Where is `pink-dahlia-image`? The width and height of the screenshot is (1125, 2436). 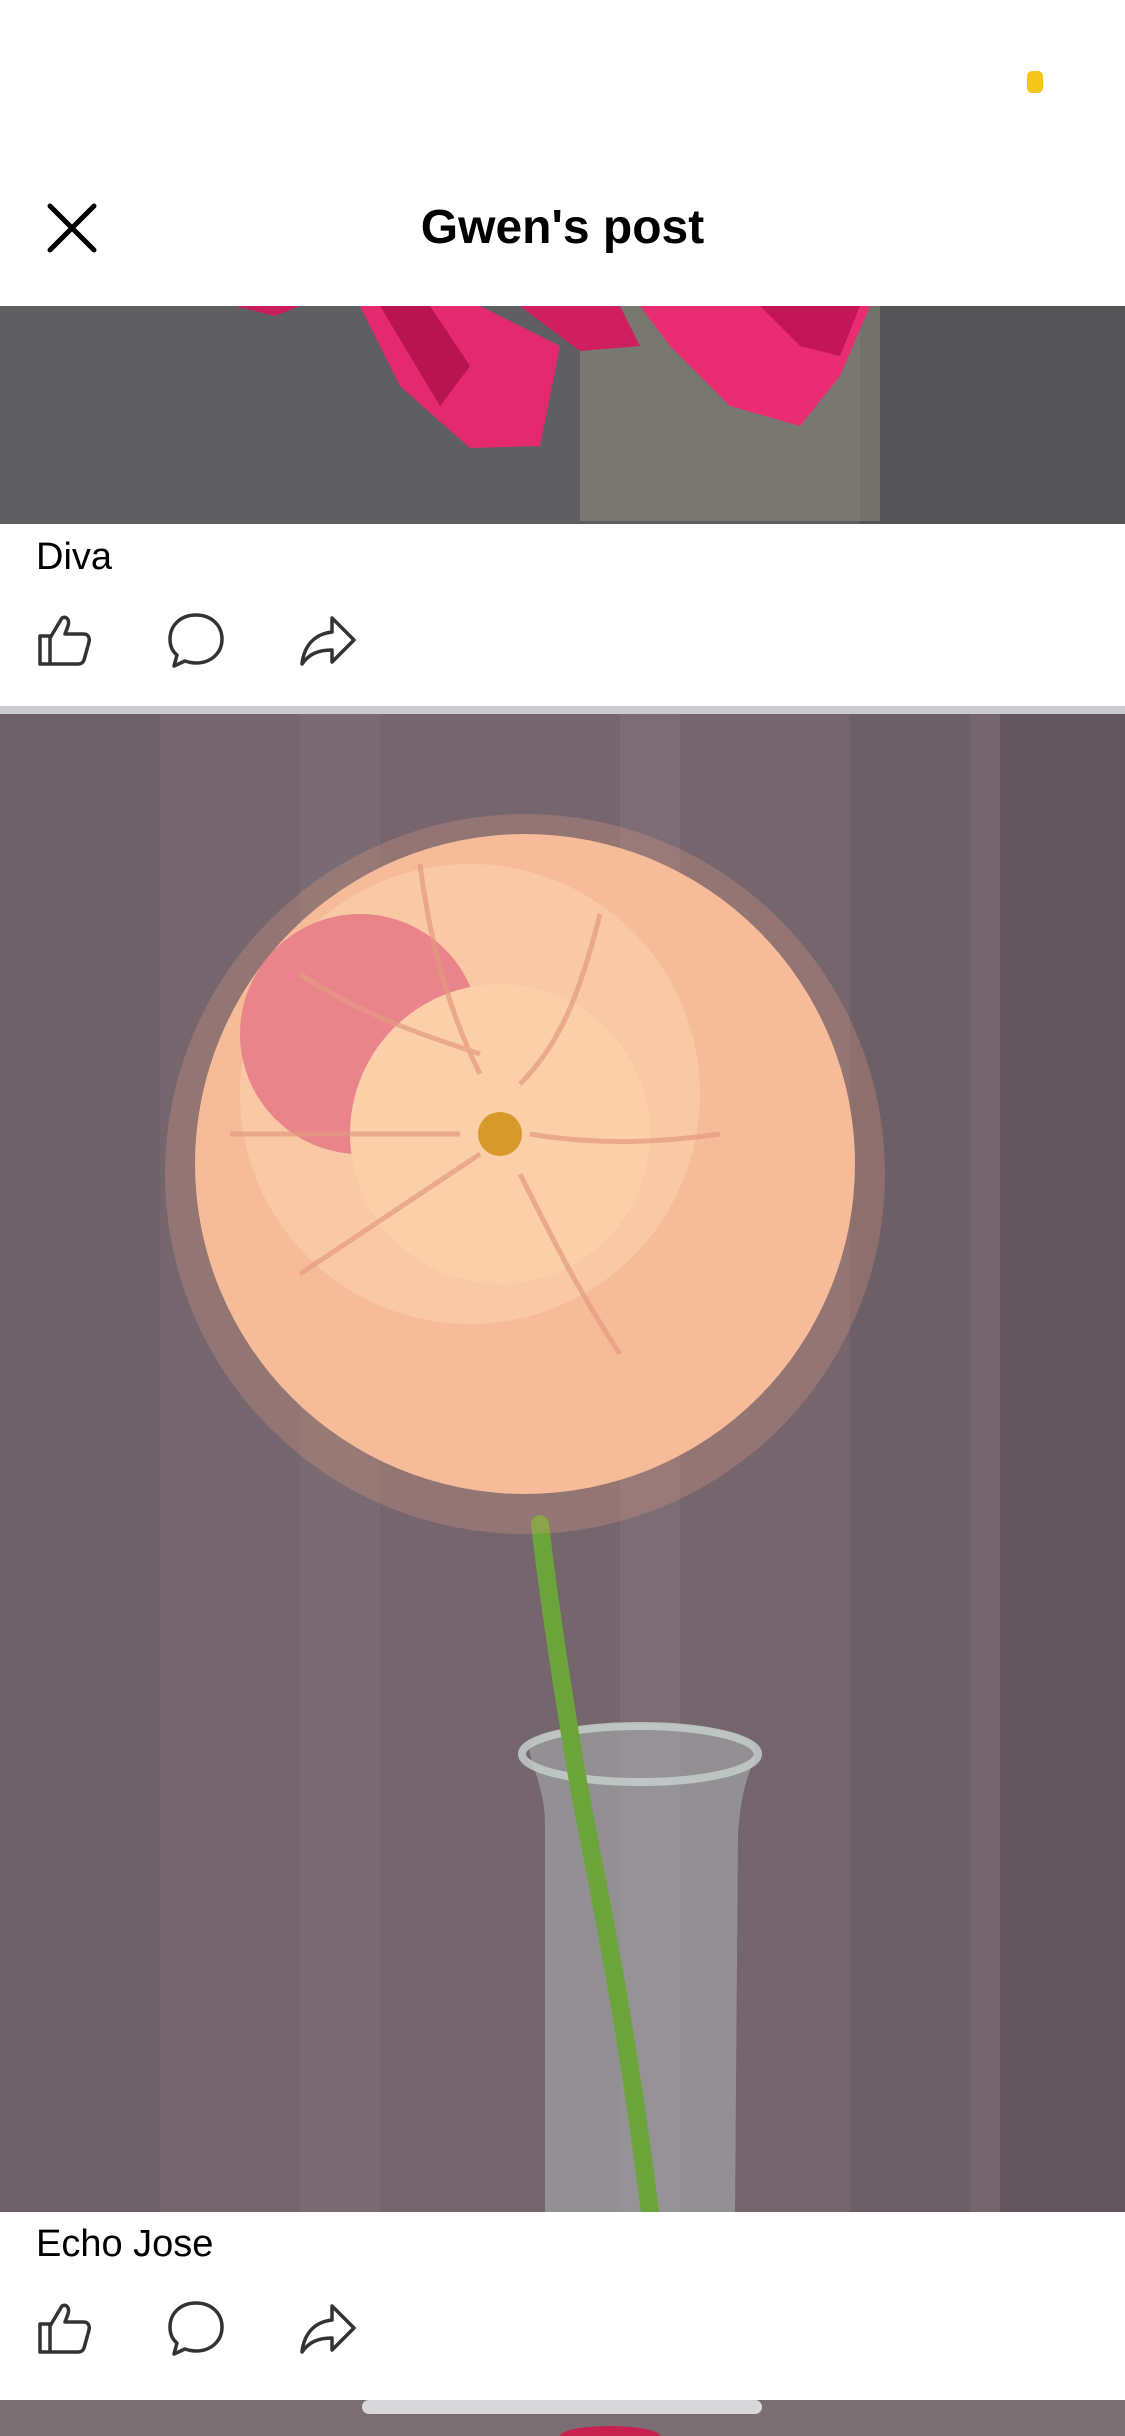
pink-dahlia-image is located at coordinates (562, 415).